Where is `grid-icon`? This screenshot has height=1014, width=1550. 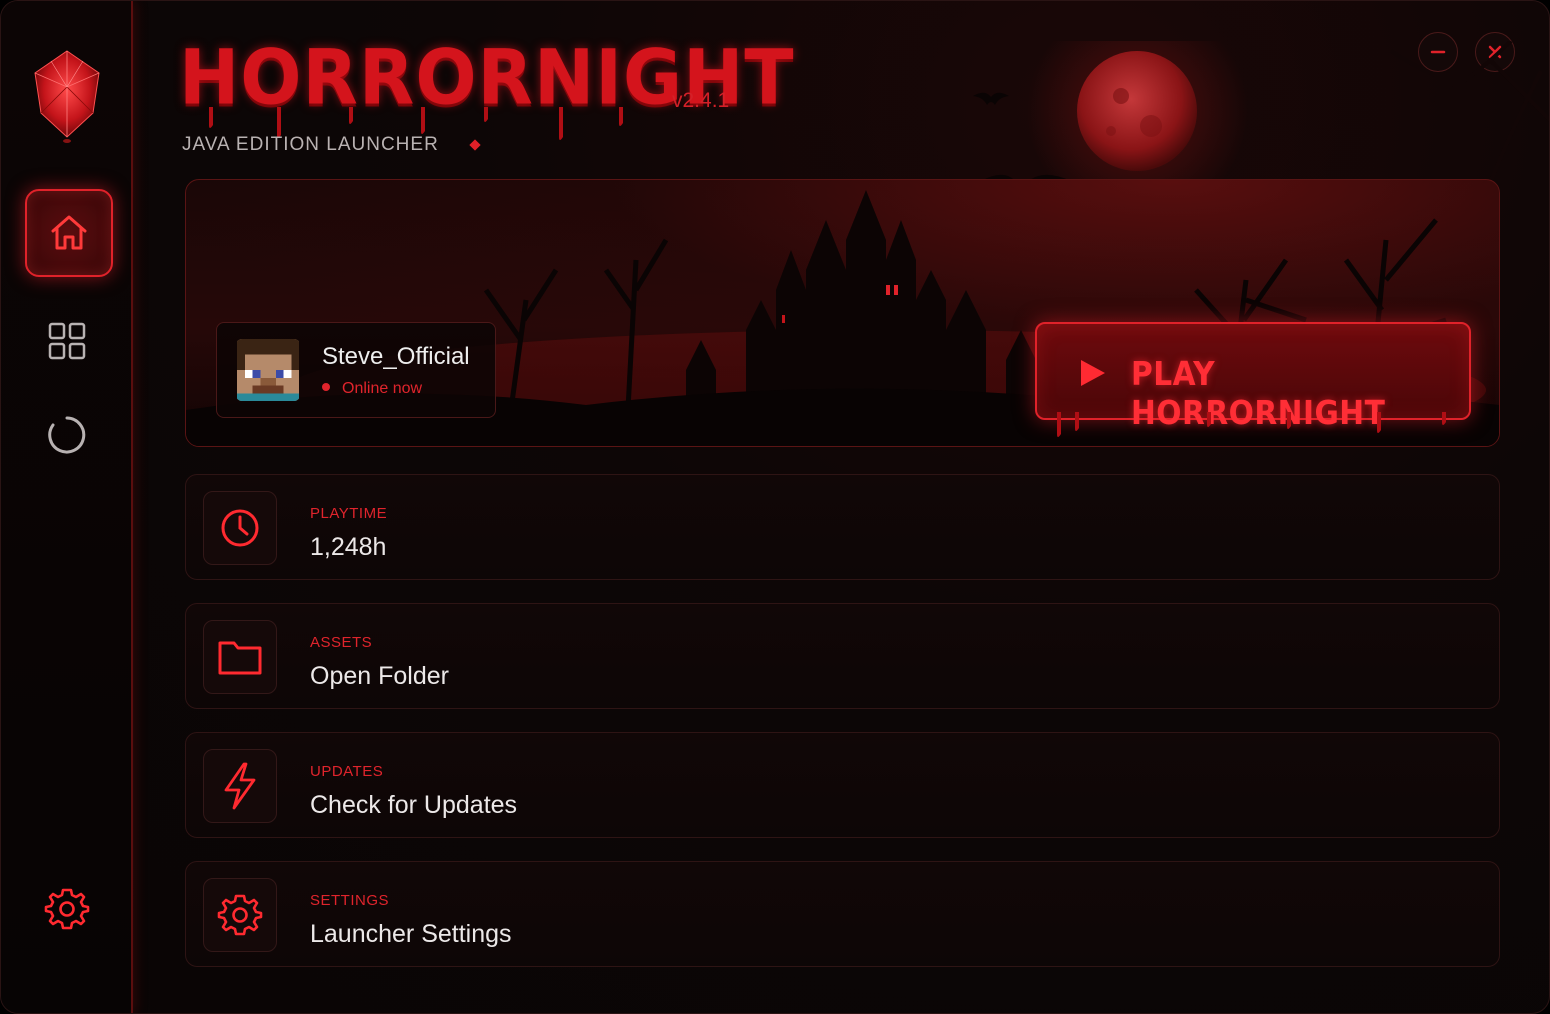 grid-icon is located at coordinates (67, 341).